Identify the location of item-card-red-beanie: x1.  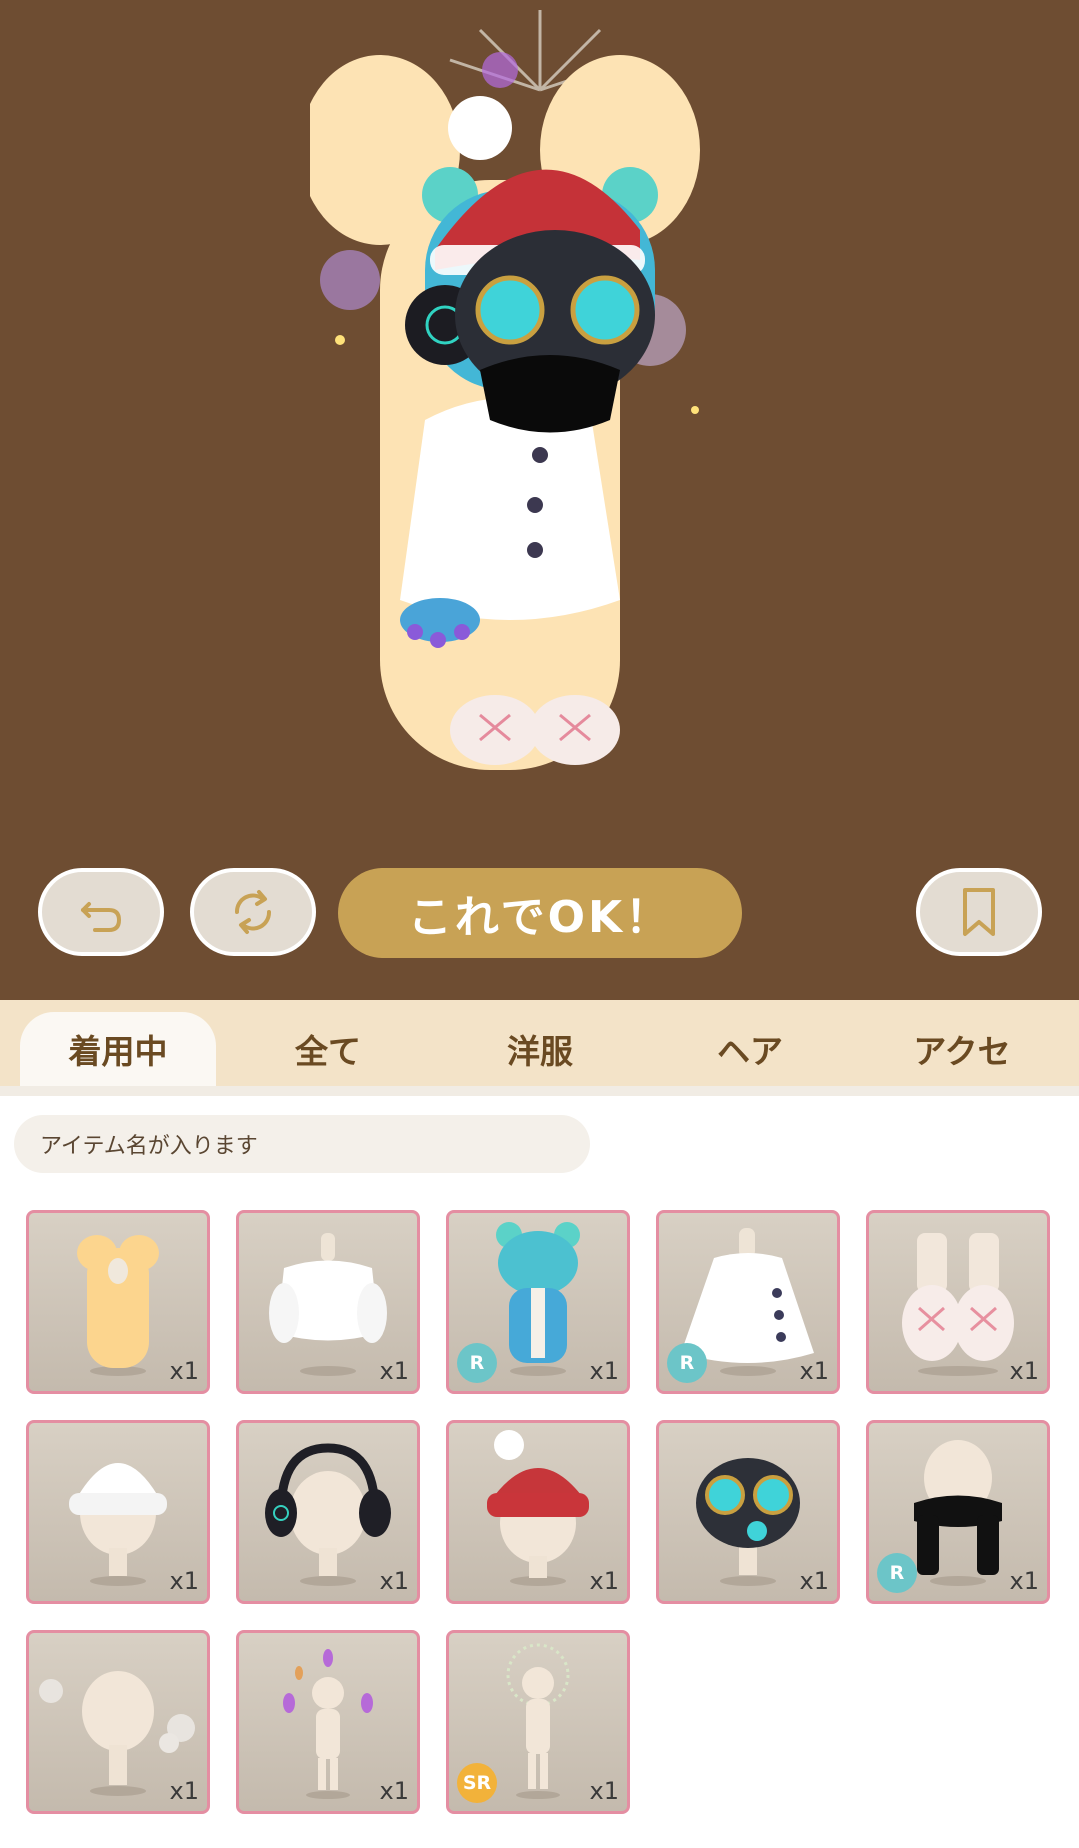
(538, 1512).